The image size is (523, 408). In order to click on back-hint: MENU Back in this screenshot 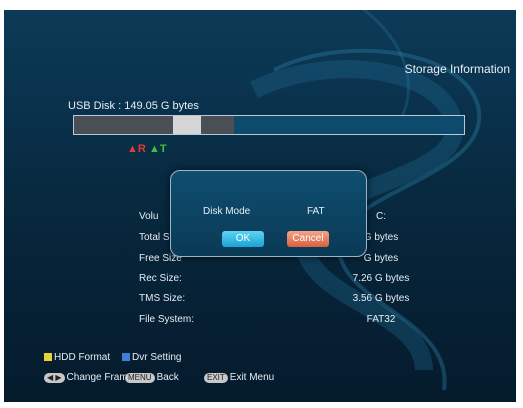, I will do `click(152, 377)`.